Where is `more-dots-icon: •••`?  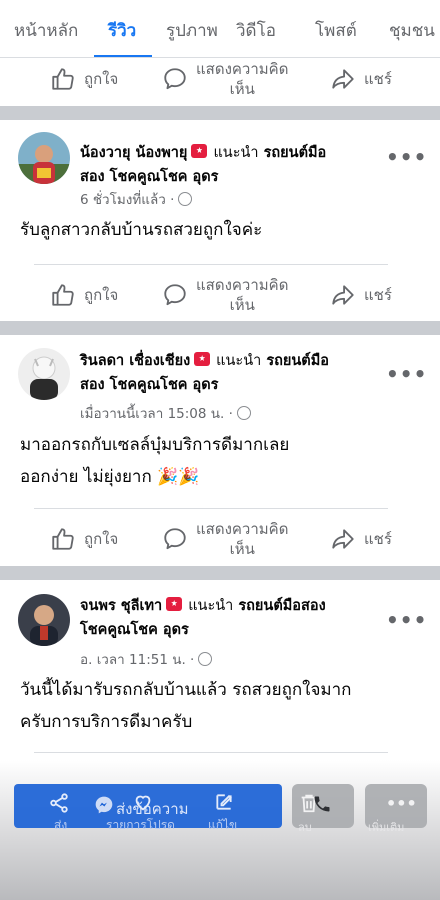 more-dots-icon: ••• is located at coordinates (401, 803).